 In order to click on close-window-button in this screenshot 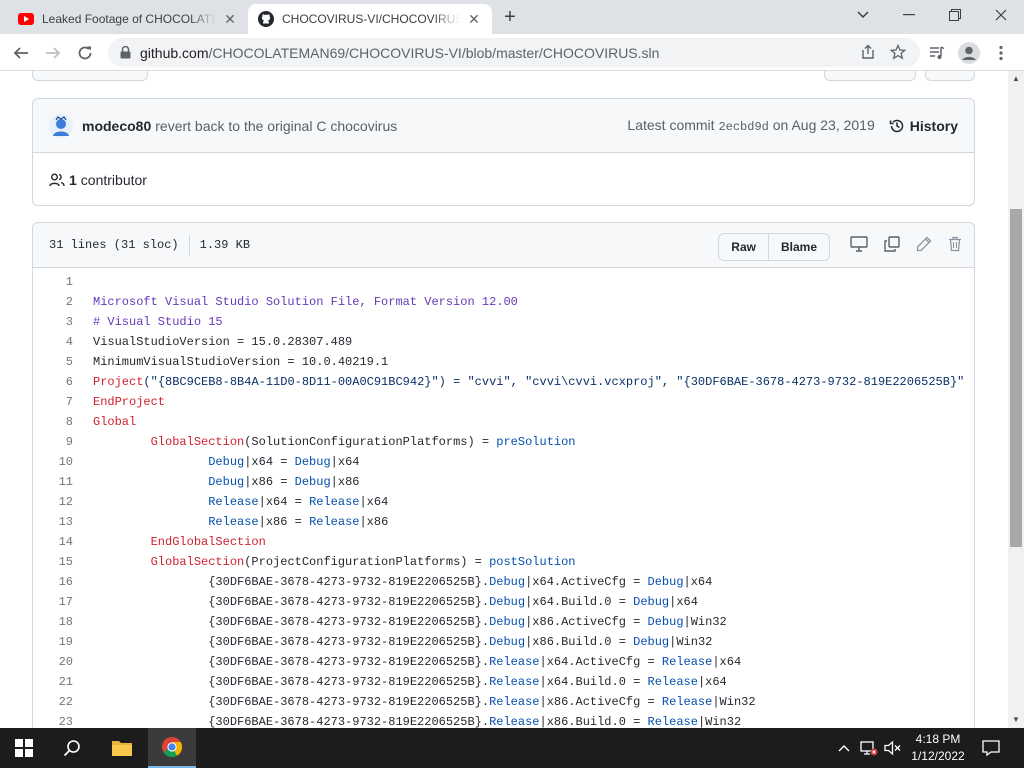, I will do `click(1001, 15)`.